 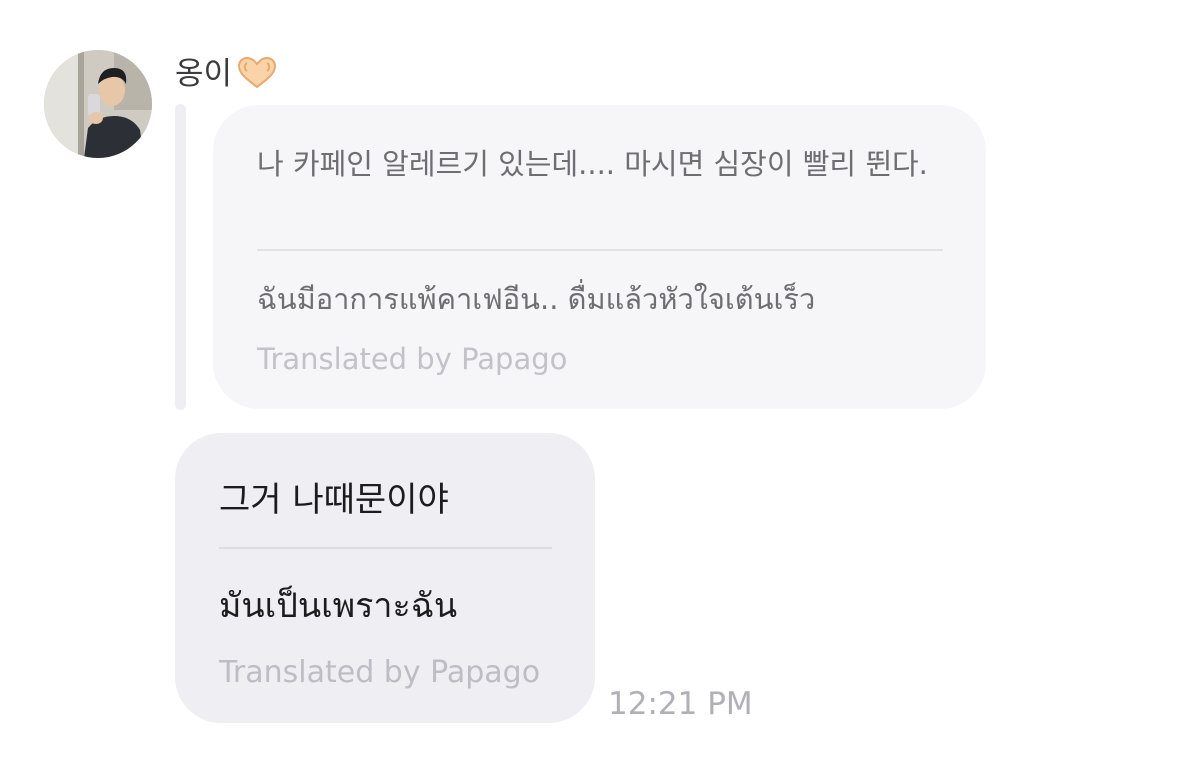 What do you see at coordinates (204, 74) in the screenshot?
I see `sender-name-text: 옹이` at bounding box center [204, 74].